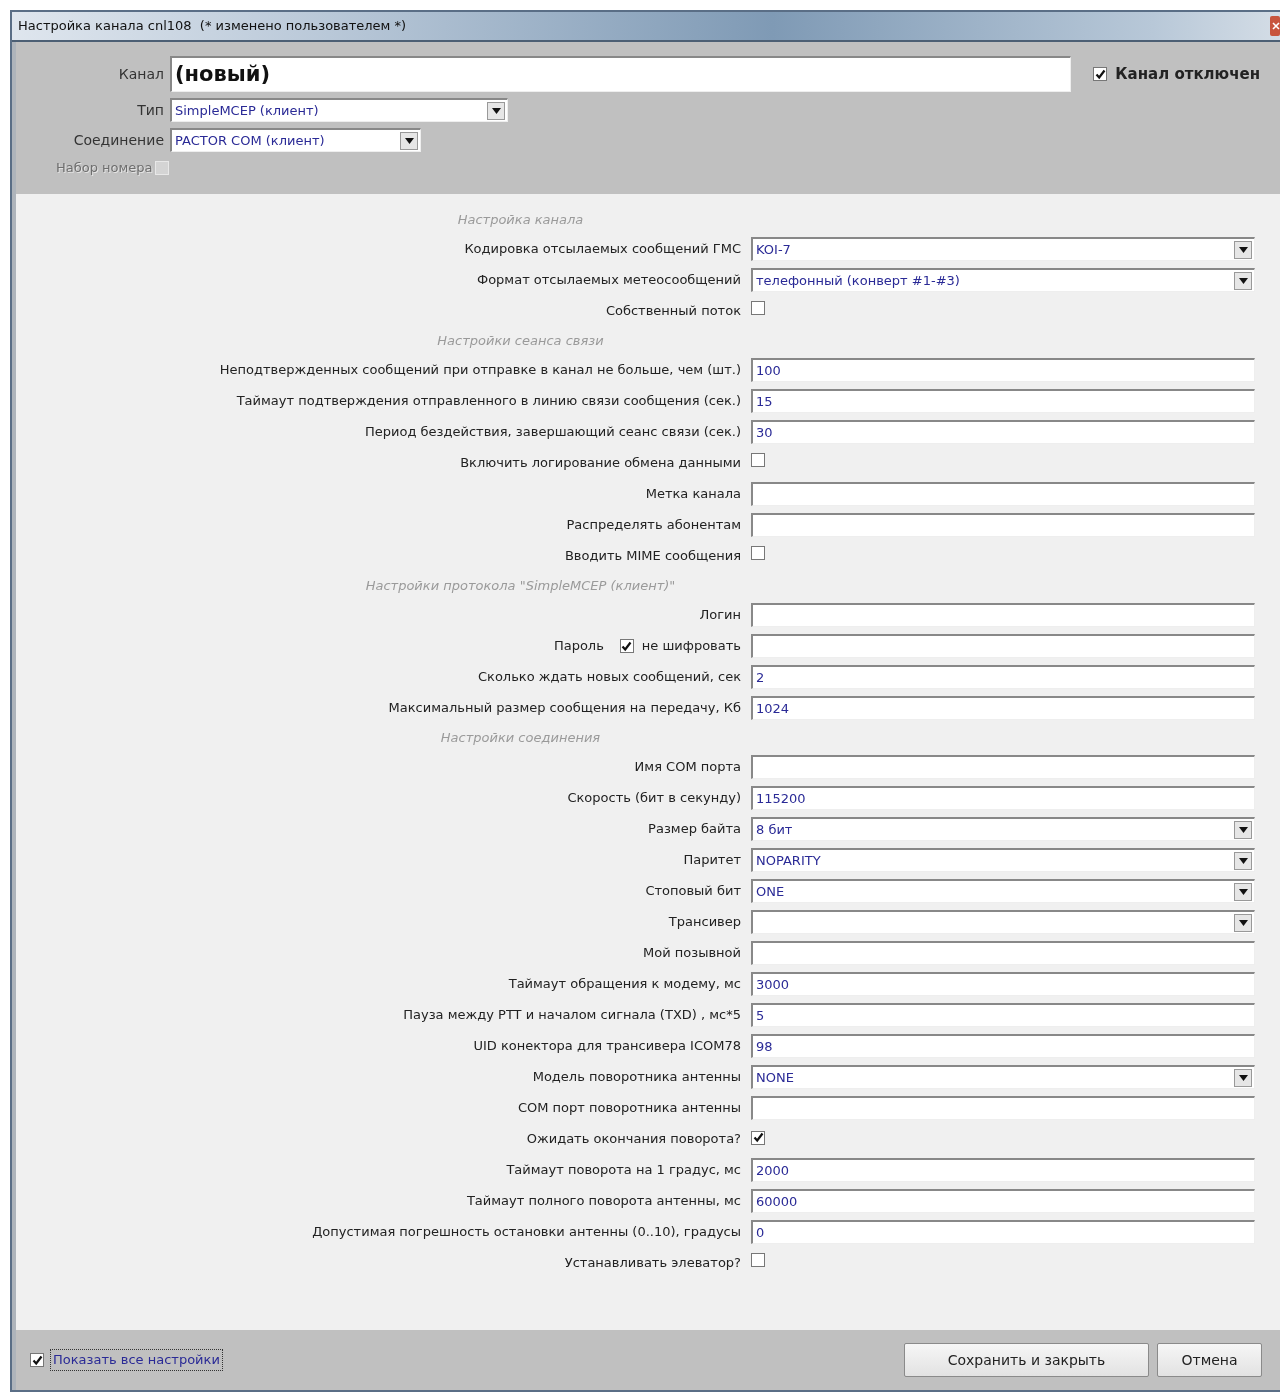 The height and width of the screenshot is (1394, 1280). I want to click on window-title: Настройка канала cnl108 (* изменено пользователем *), so click(212, 26).